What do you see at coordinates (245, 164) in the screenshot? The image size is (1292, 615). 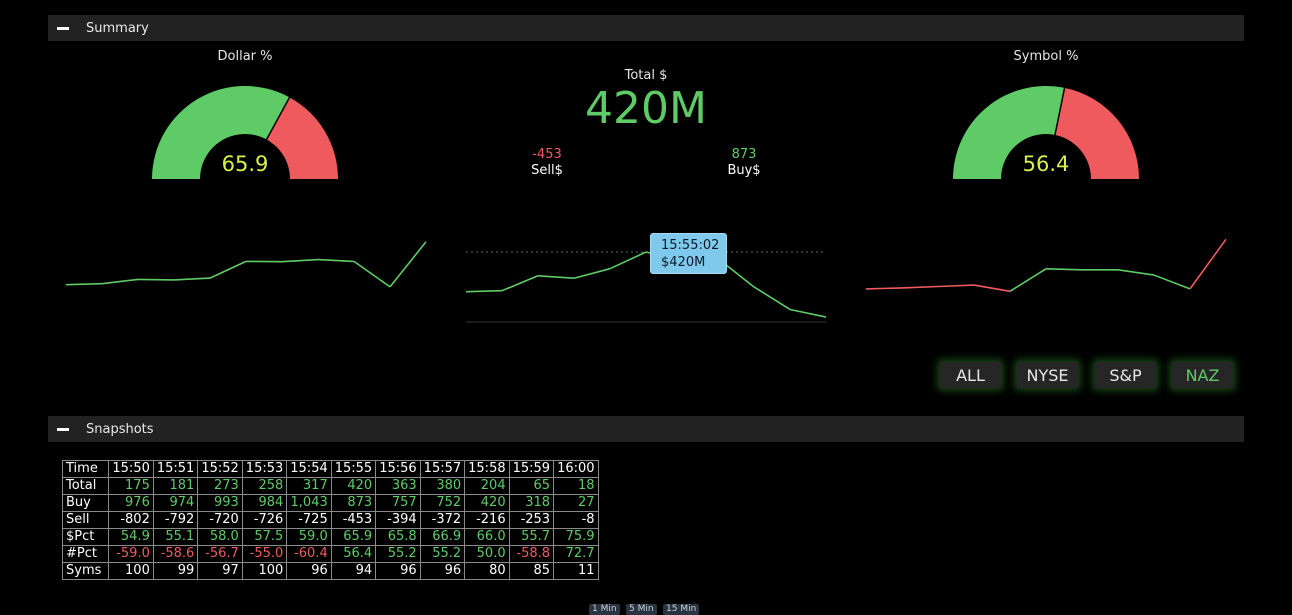 I see `dollar-gauge-value: 65.9` at bounding box center [245, 164].